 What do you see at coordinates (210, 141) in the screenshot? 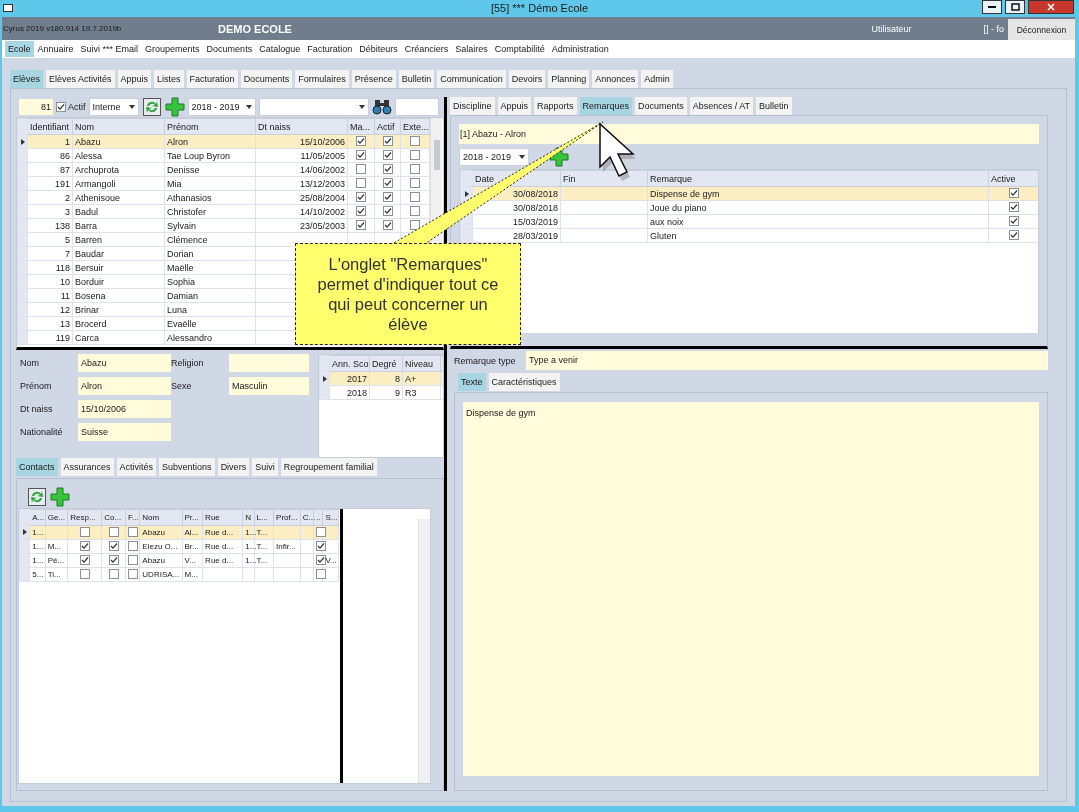
I see `table-cell: Alron` at bounding box center [210, 141].